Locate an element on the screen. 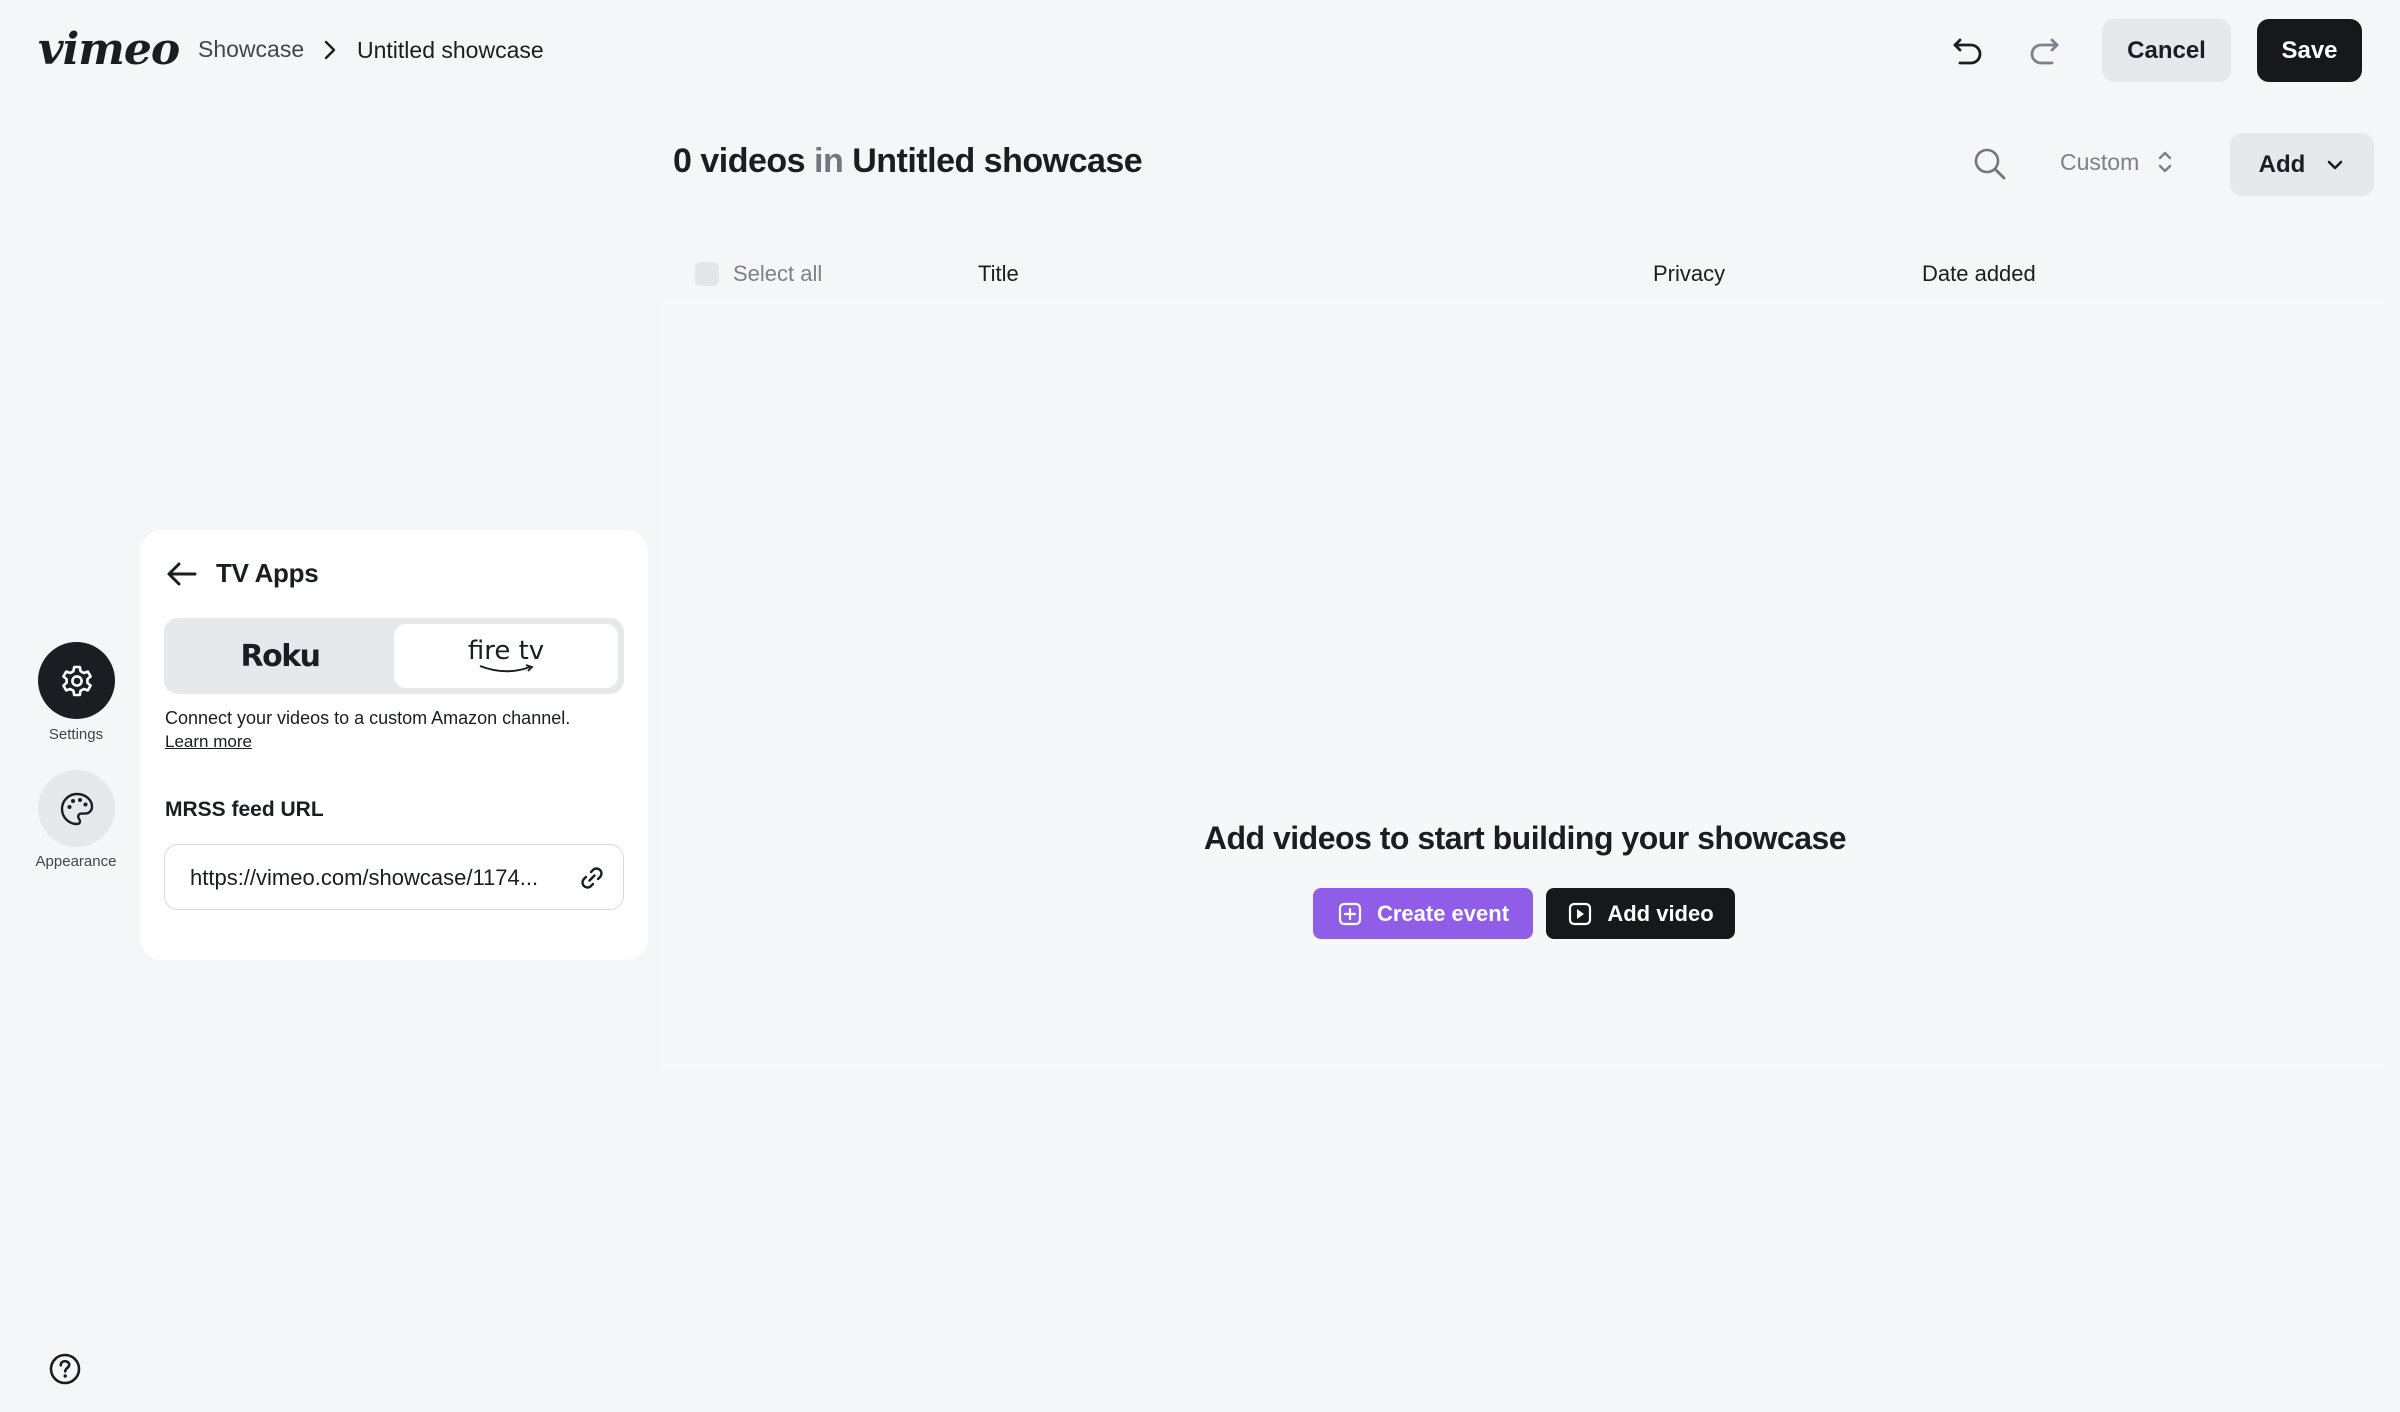  save-button: Save is located at coordinates (2309, 50).